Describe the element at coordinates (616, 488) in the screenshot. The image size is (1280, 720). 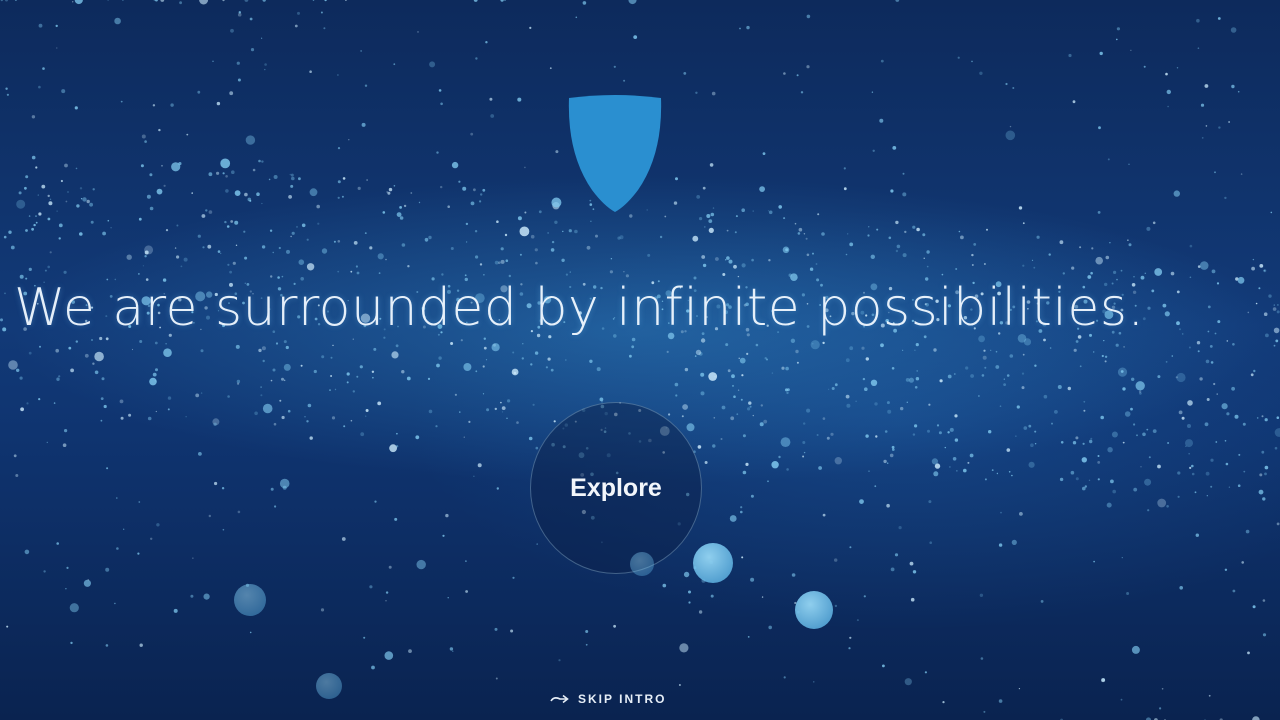
I see `explore-button: Explore` at that location.